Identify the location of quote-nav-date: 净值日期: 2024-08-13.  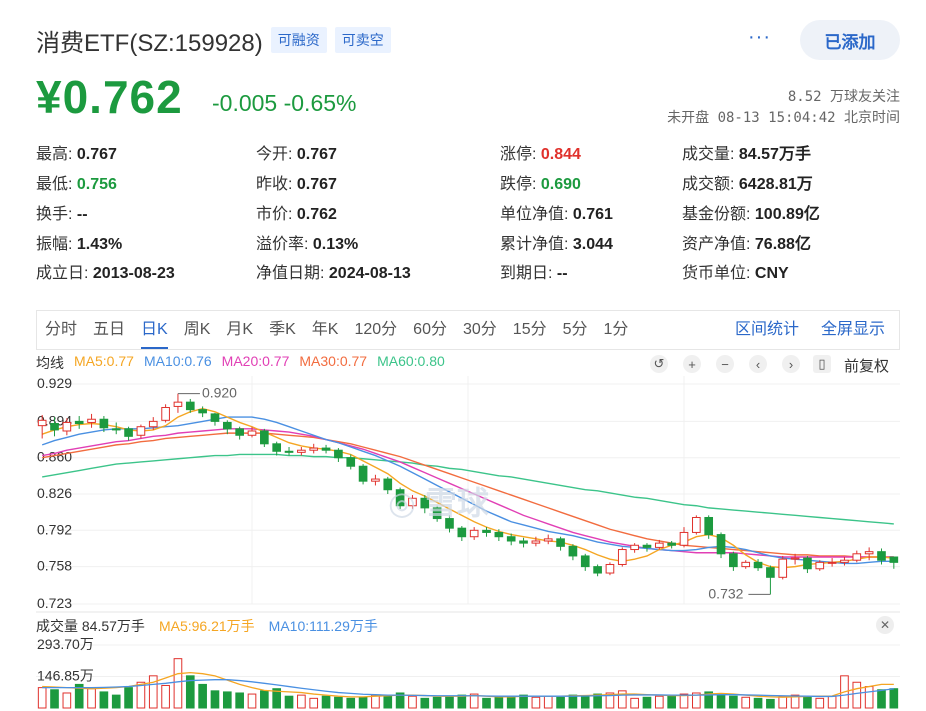
(333, 273).